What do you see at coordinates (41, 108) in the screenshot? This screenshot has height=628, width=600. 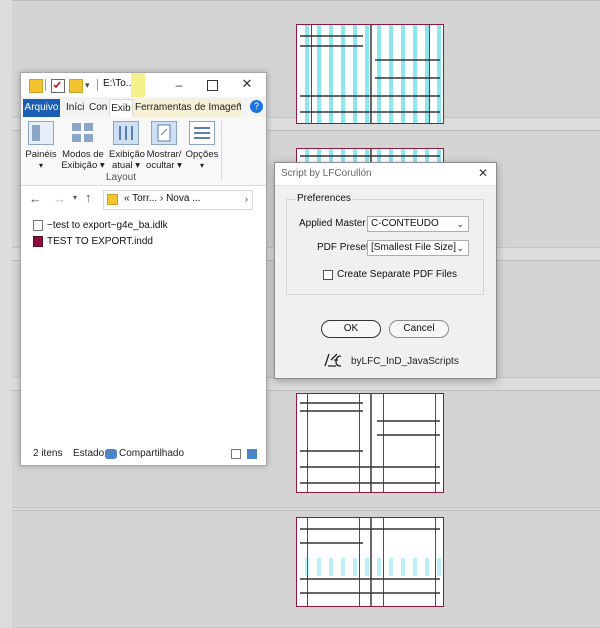 I see `tab-arquivo: Arquivo` at bounding box center [41, 108].